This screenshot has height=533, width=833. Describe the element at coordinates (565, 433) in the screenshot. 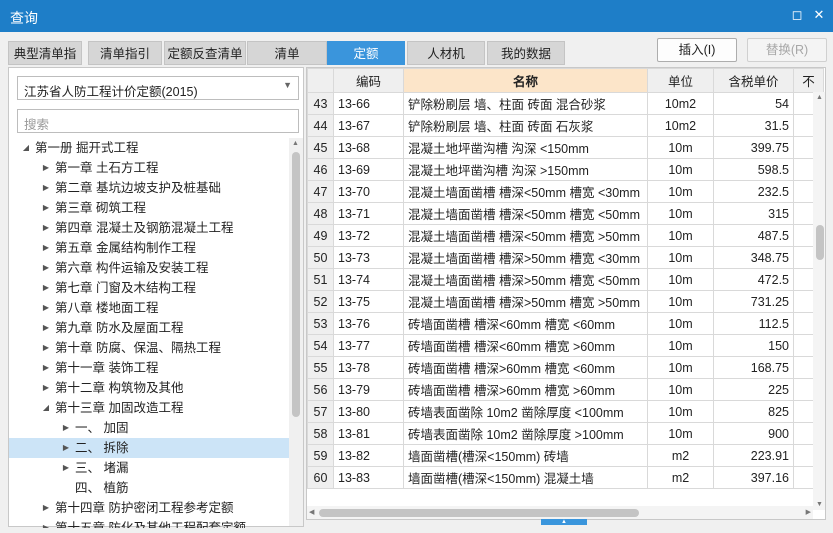

I see `table-row: 58 13-81 砖墙表面凿除 10m2 凿除厚度 >100mm 10m 900` at that location.